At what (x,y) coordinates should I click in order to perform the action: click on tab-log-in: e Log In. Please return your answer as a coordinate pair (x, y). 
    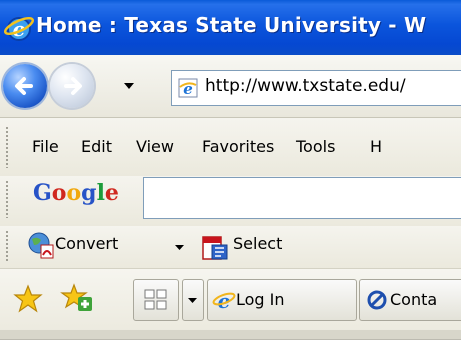
    Looking at the image, I should click on (282, 300).